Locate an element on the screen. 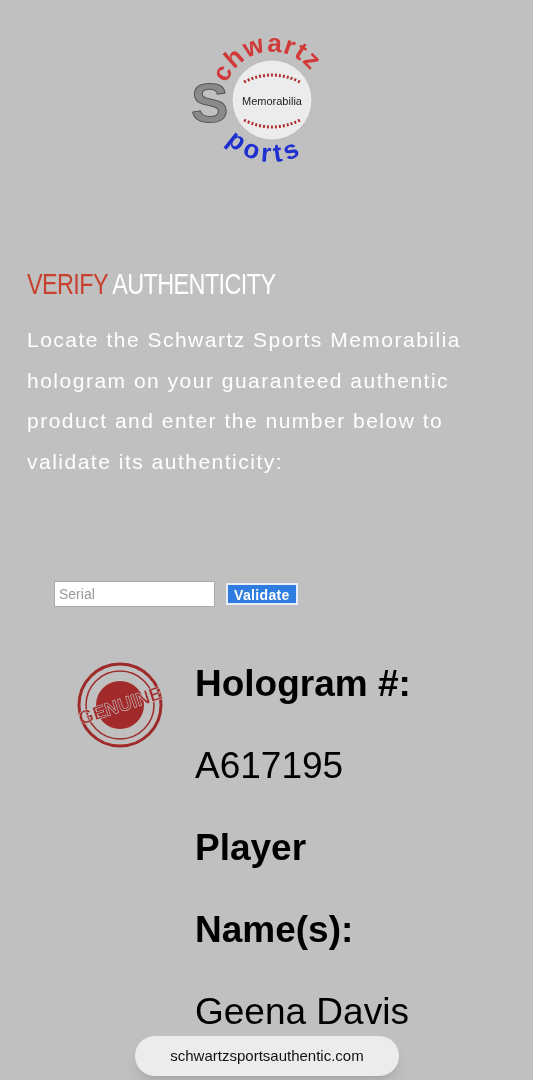  field-label: Player is located at coordinates (251, 848).